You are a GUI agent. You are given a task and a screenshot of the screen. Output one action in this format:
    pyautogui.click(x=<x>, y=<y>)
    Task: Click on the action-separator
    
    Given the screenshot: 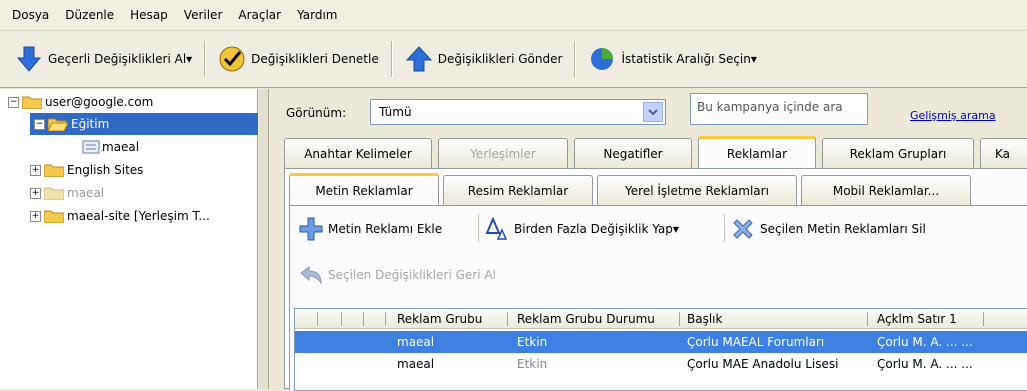 What is the action you would take?
    pyautogui.click(x=478, y=228)
    